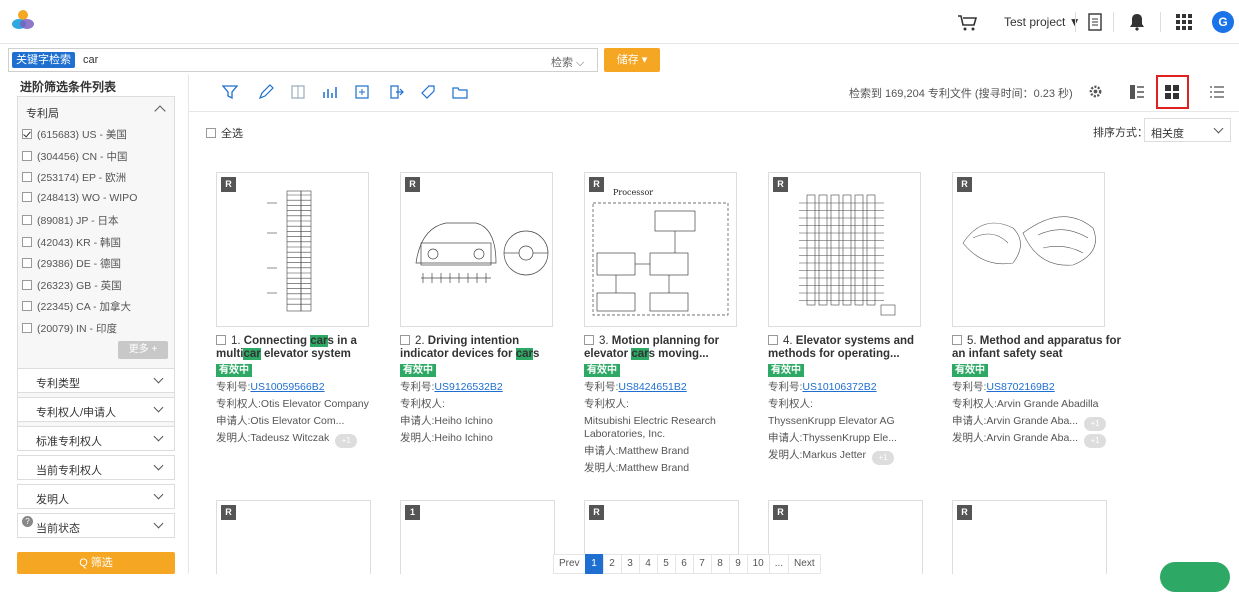 The width and height of the screenshot is (1239, 592). What do you see at coordinates (298, 92) in the screenshot?
I see `book-icon` at bounding box center [298, 92].